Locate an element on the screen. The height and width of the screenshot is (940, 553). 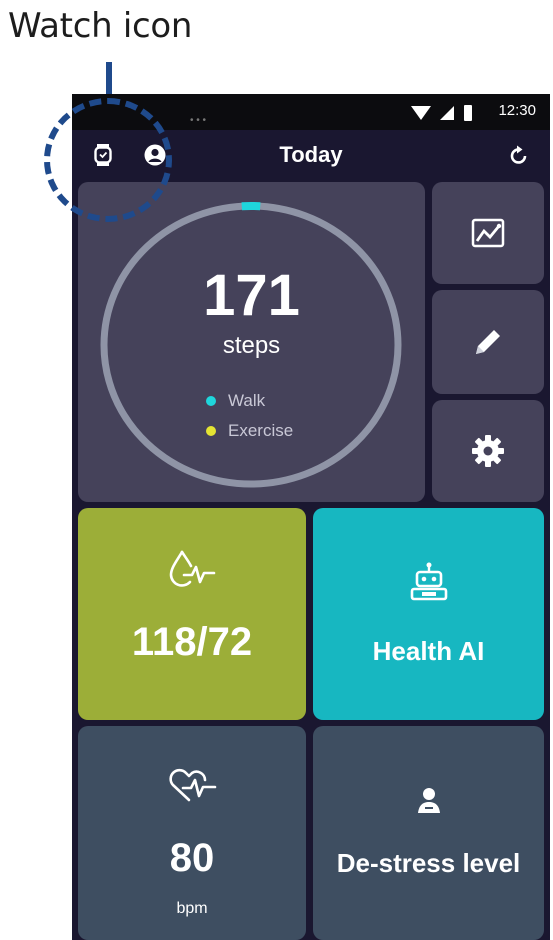
steps-unit: steps is located at coordinates (251, 345).